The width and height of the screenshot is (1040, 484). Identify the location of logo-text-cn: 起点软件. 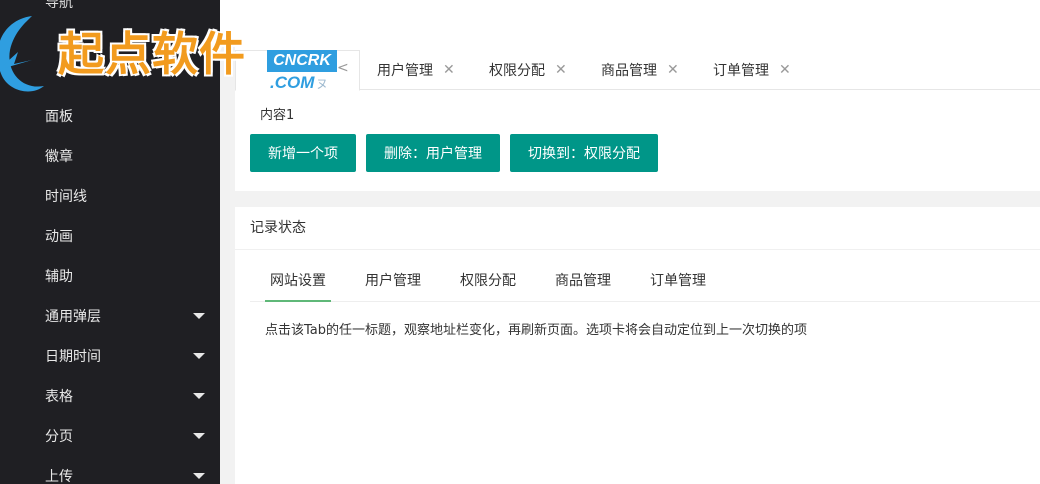
(152, 54).